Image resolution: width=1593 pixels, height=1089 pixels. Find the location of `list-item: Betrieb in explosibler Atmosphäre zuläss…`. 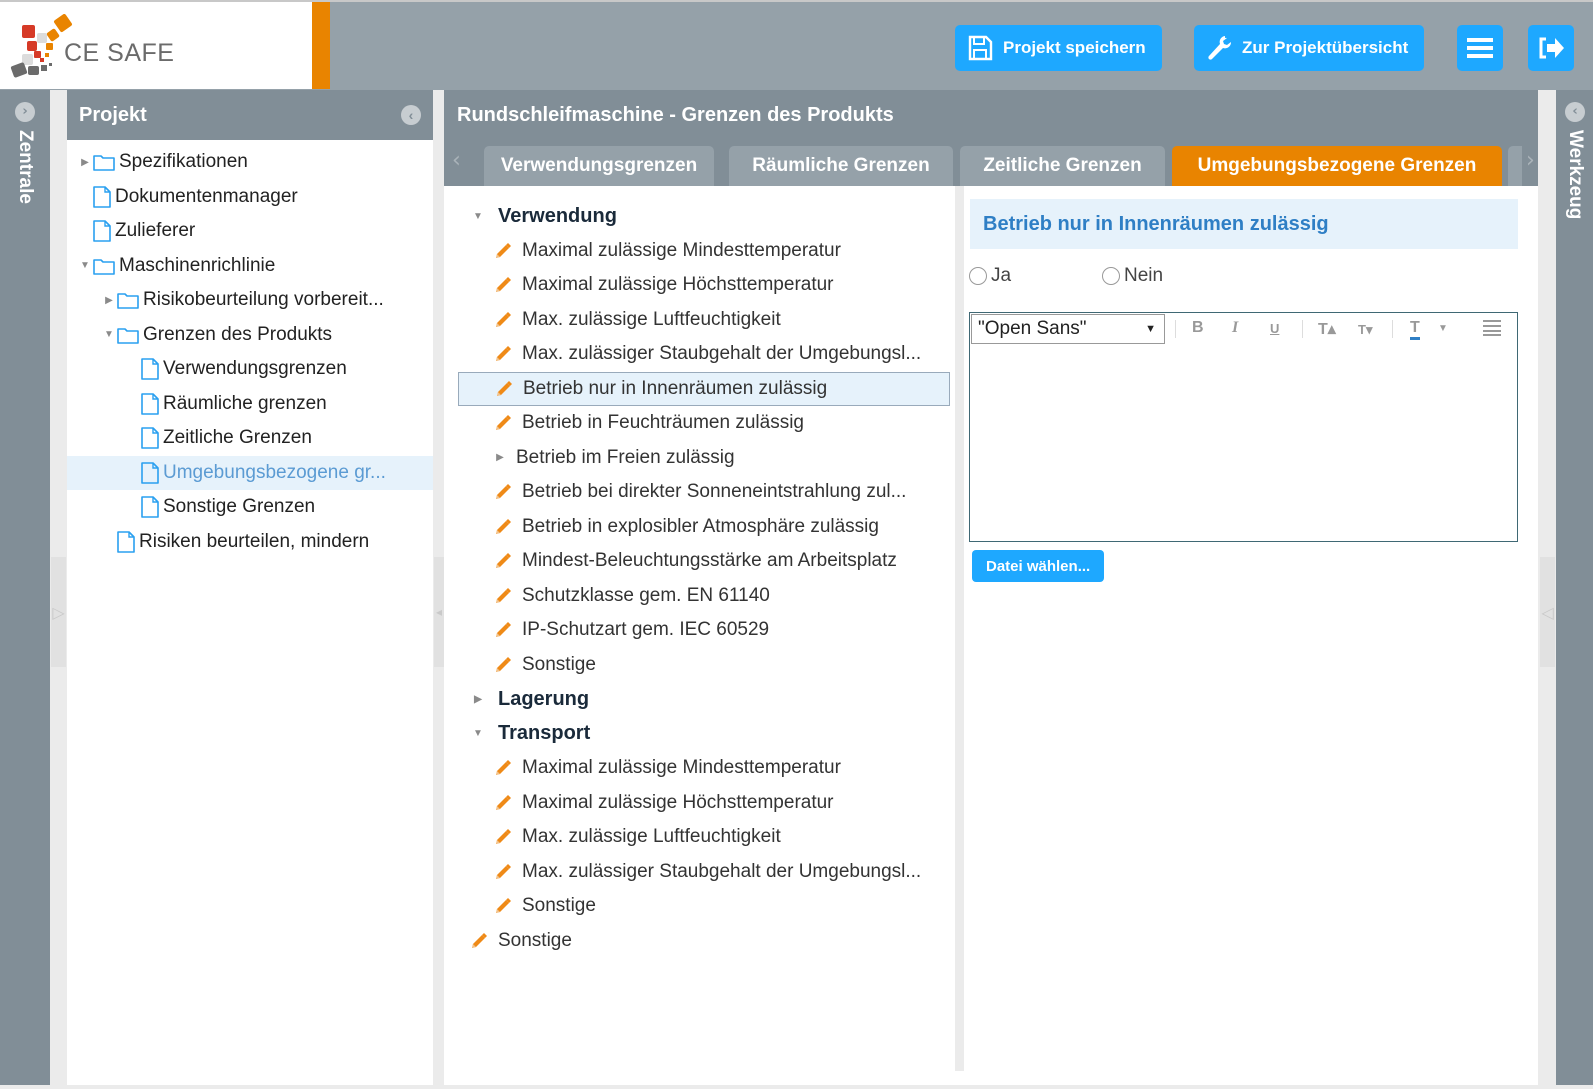

list-item: Betrieb in explosibler Atmosphäre zuläss… is located at coordinates (704, 527).